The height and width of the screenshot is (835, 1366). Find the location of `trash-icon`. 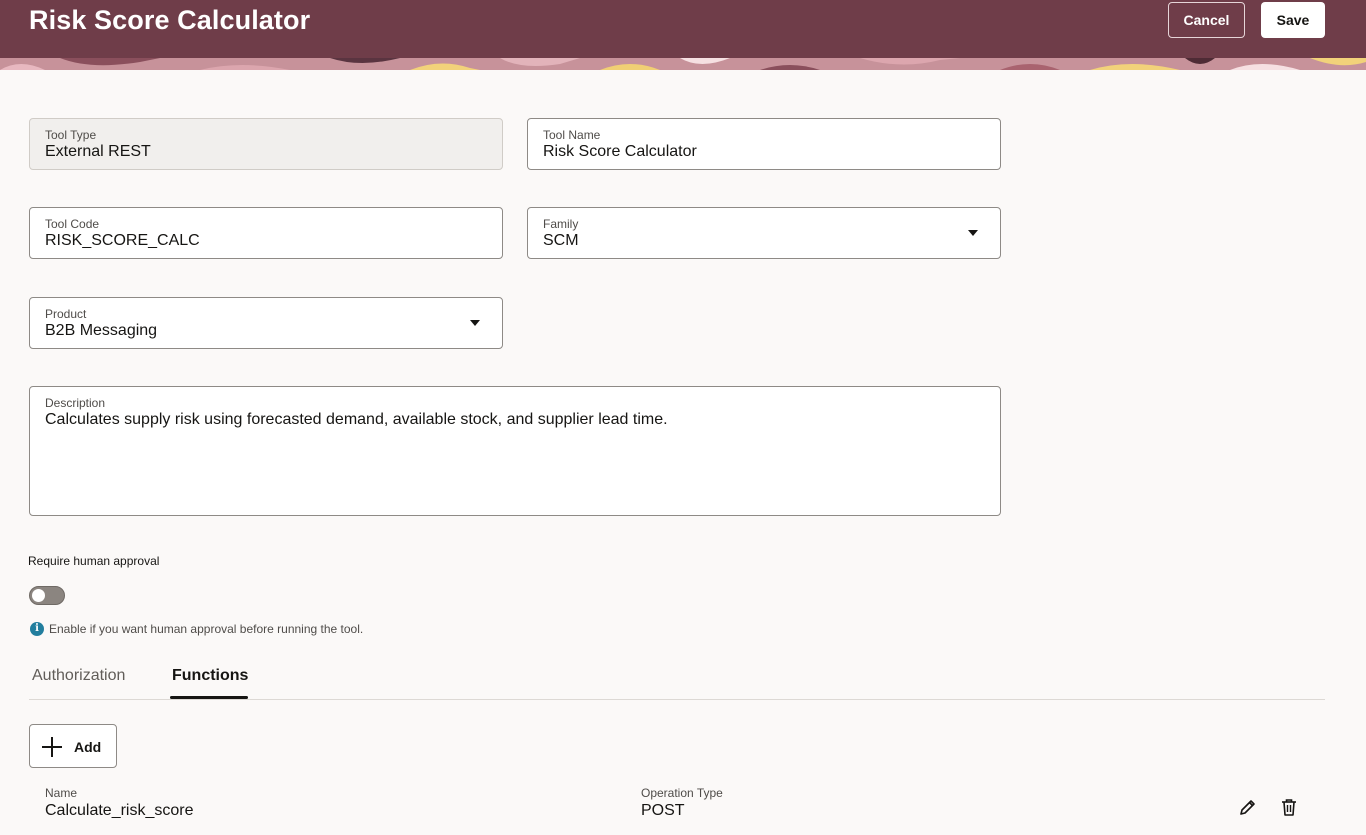

trash-icon is located at coordinates (1289, 807).